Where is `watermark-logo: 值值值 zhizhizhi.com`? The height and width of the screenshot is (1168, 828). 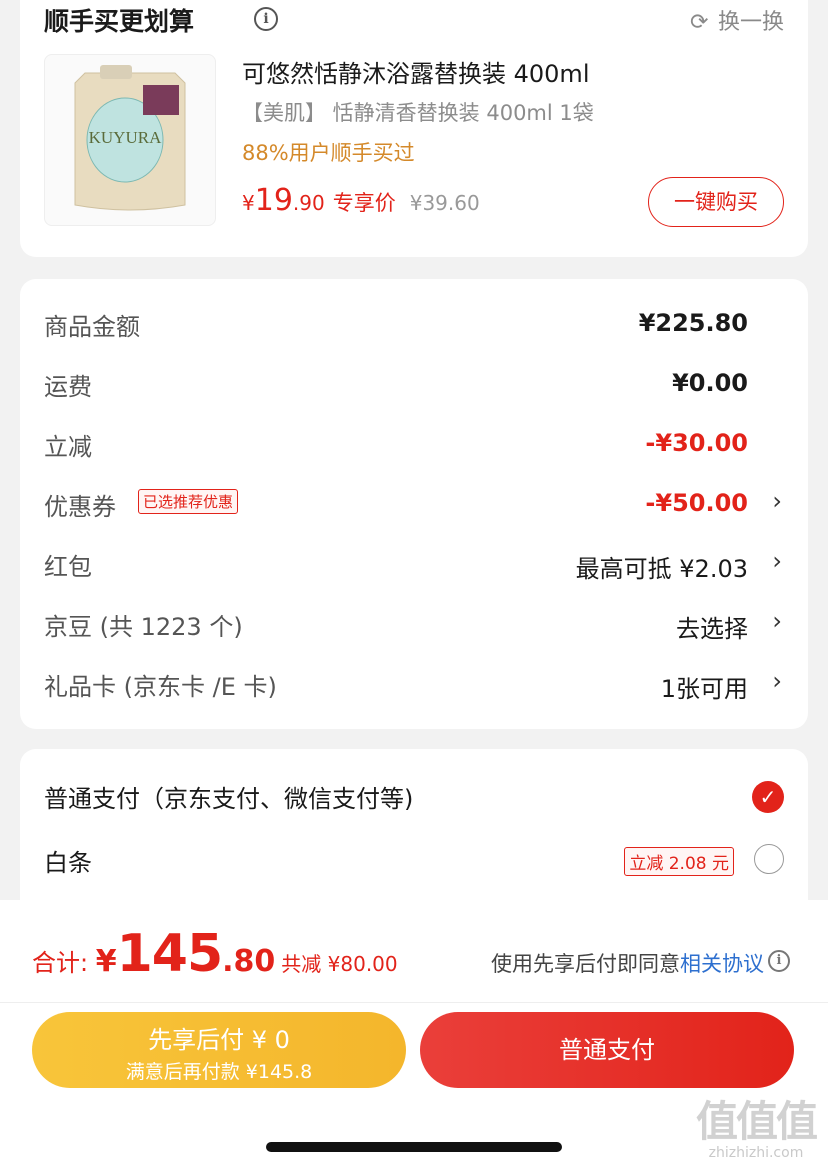 watermark-logo: 值值值 zhizhizhi.com is located at coordinates (756, 1124).